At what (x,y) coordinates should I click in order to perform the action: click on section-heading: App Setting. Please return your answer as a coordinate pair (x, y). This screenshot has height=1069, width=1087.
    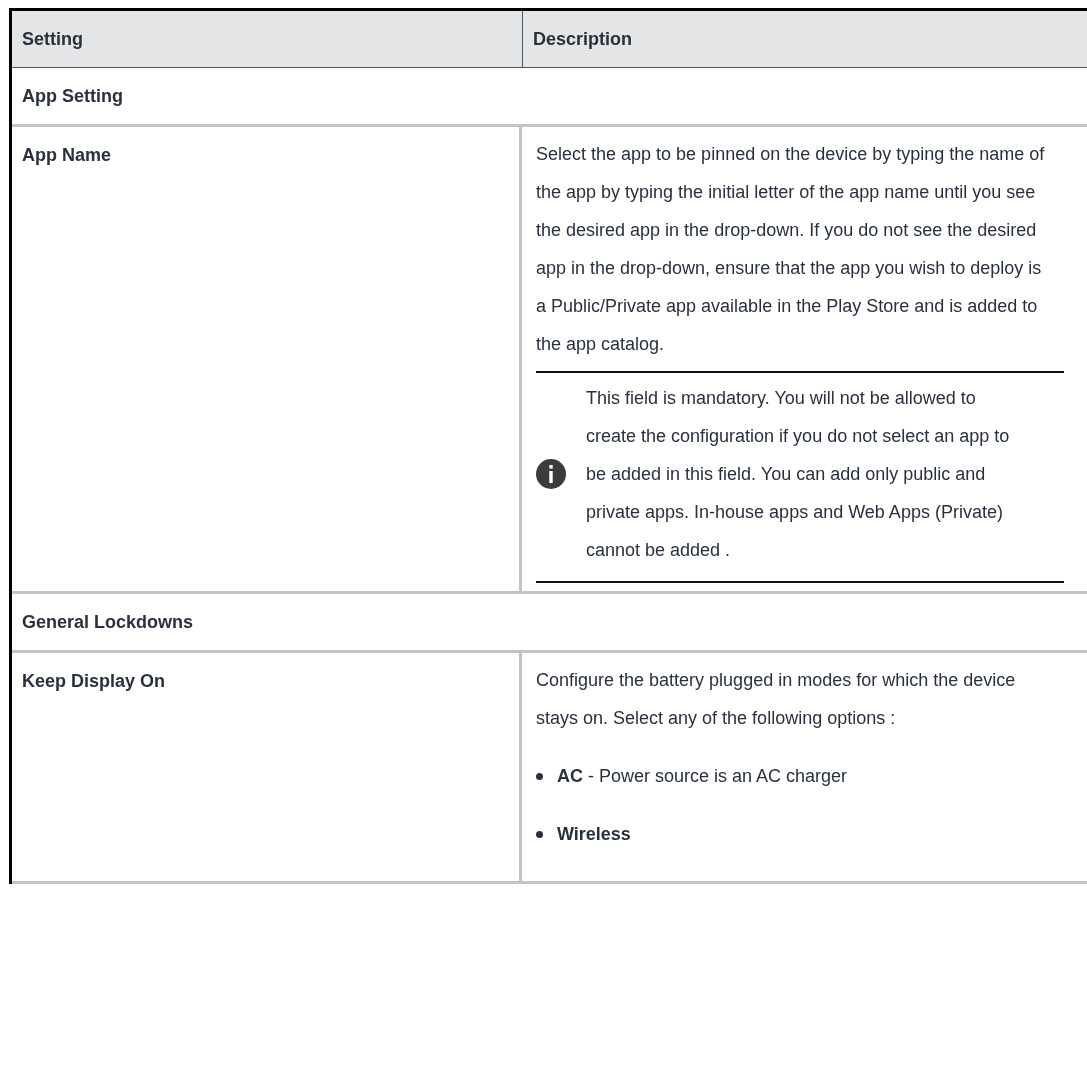
    Looking at the image, I should click on (549, 97).